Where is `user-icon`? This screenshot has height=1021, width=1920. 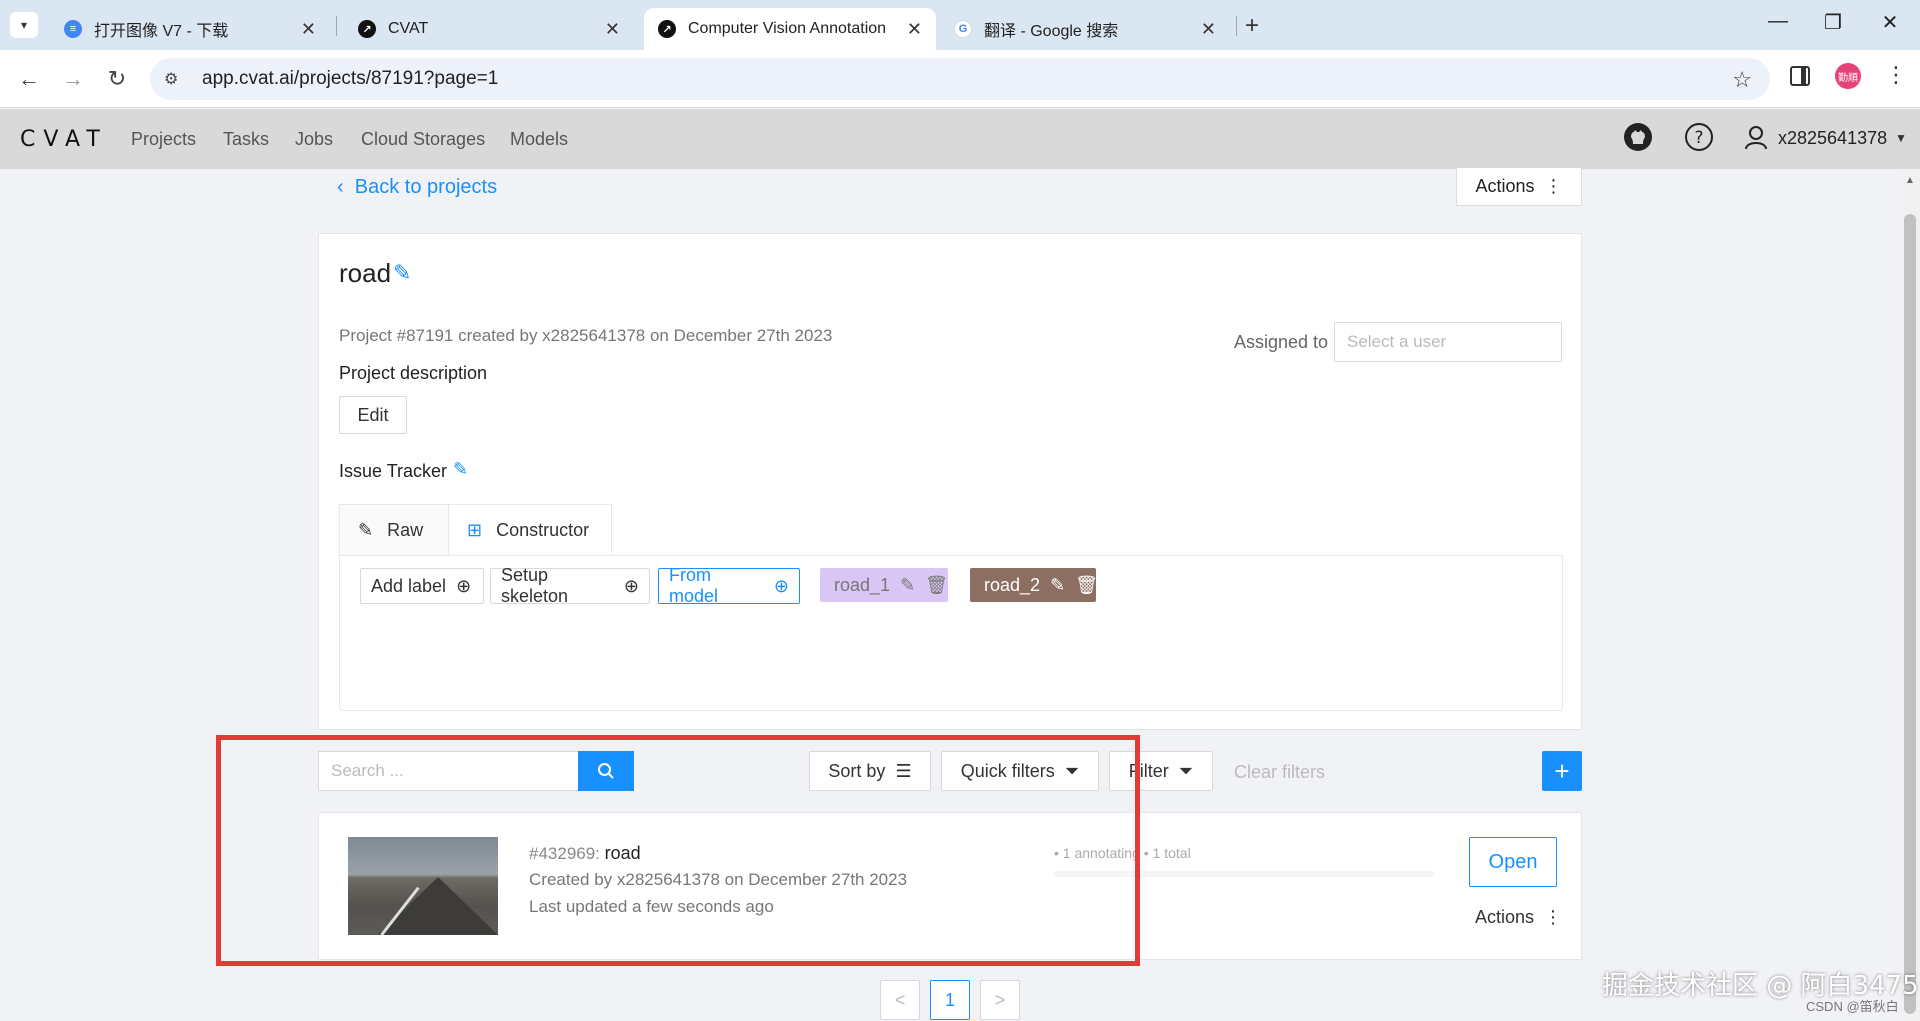 user-icon is located at coordinates (1756, 137).